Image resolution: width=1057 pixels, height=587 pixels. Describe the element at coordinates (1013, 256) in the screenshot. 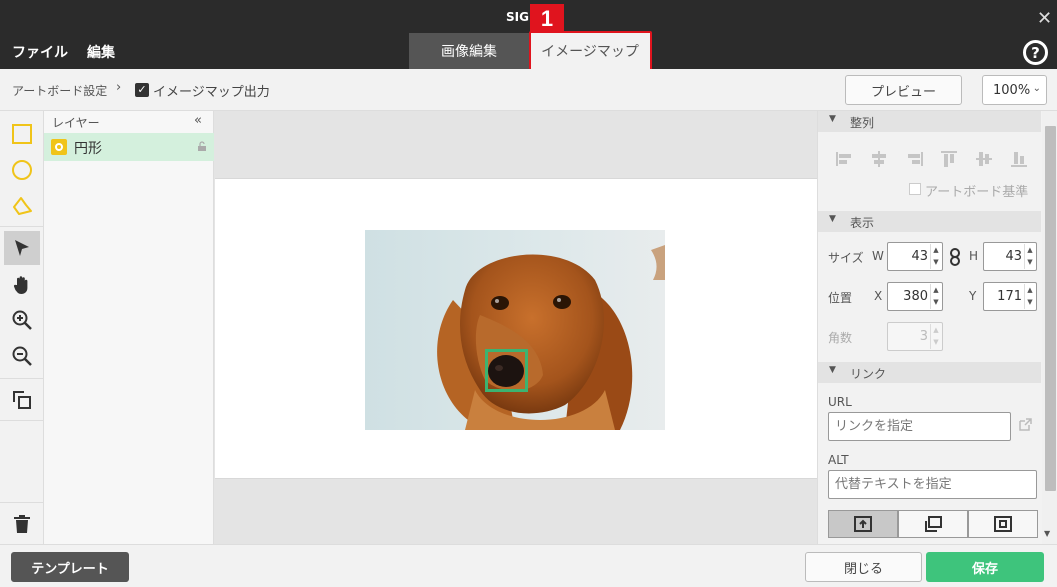

I see `height-value: 43` at that location.